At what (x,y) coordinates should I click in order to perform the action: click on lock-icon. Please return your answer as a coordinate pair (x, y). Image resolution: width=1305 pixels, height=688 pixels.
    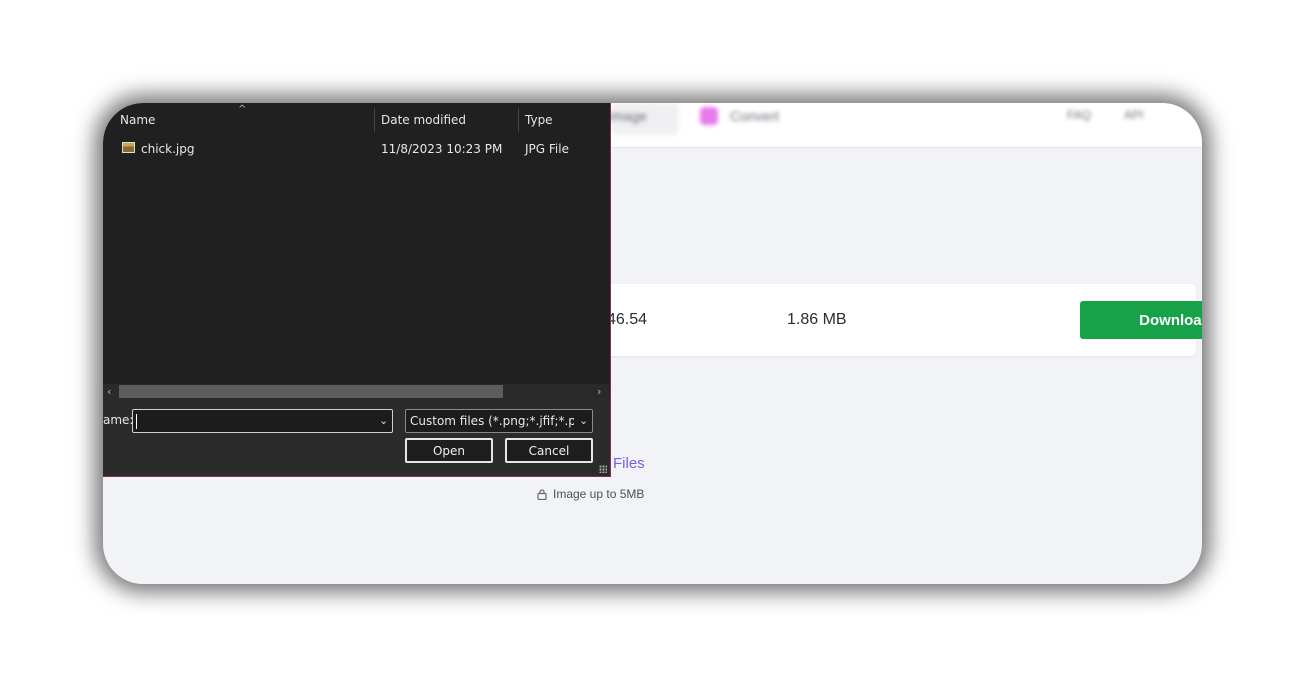
    Looking at the image, I should click on (542, 494).